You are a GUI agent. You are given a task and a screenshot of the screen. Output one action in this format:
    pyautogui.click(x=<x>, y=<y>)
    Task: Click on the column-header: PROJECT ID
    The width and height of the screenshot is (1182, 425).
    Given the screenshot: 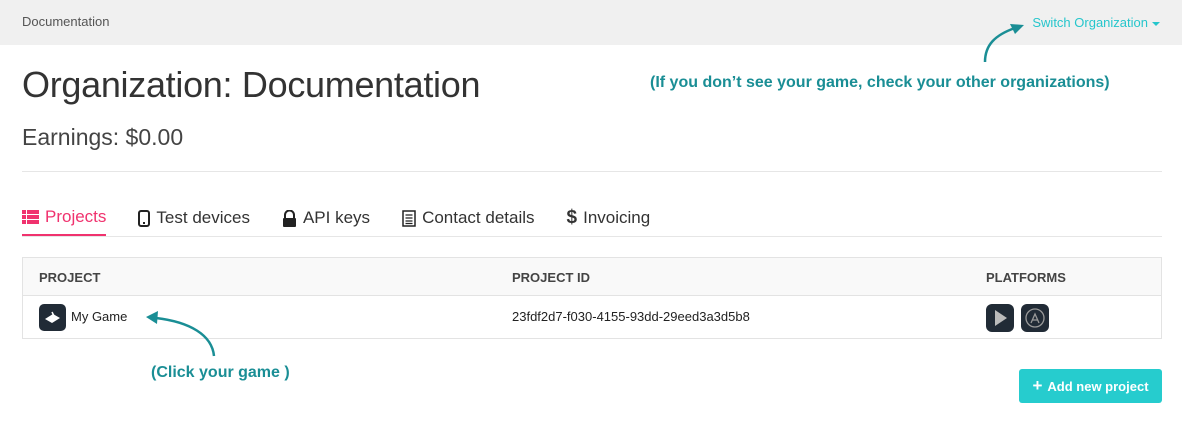 What is the action you would take?
    pyautogui.click(x=551, y=277)
    